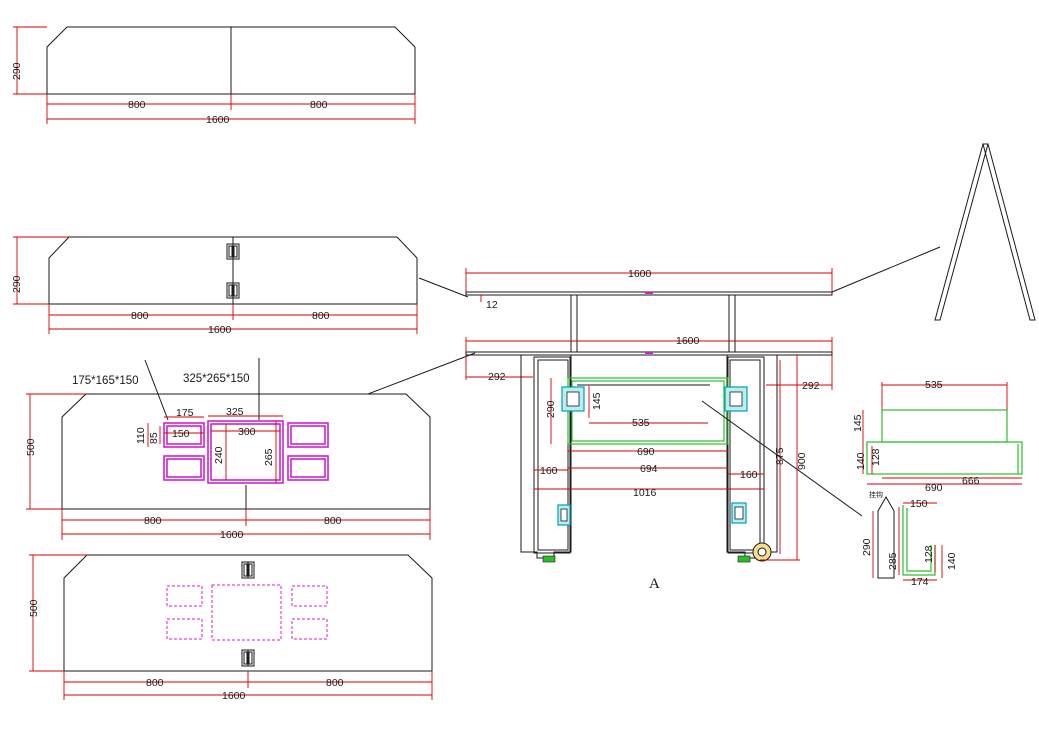 The height and width of the screenshot is (733, 1039). I want to click on drawer-outline, so click(648, 411).